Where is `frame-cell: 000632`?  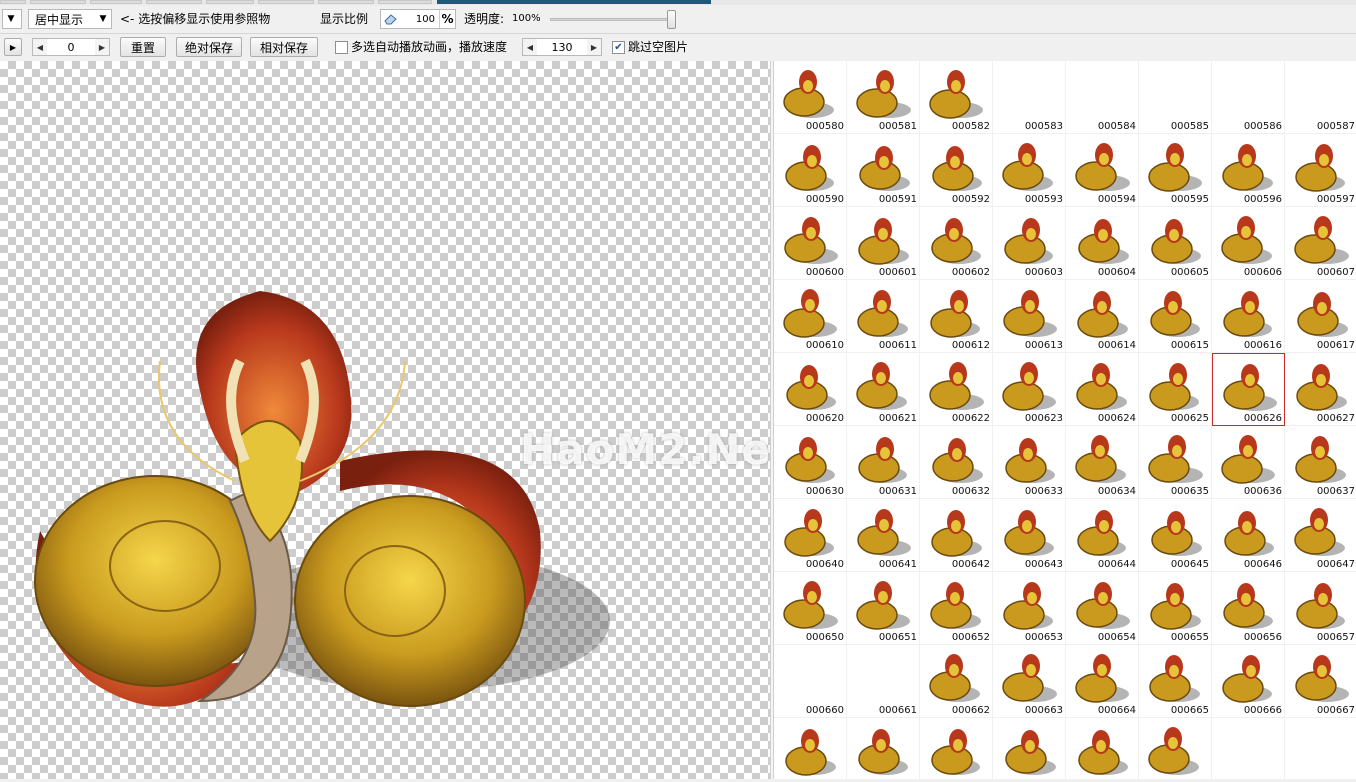
frame-cell: 000632 is located at coordinates (956, 462).